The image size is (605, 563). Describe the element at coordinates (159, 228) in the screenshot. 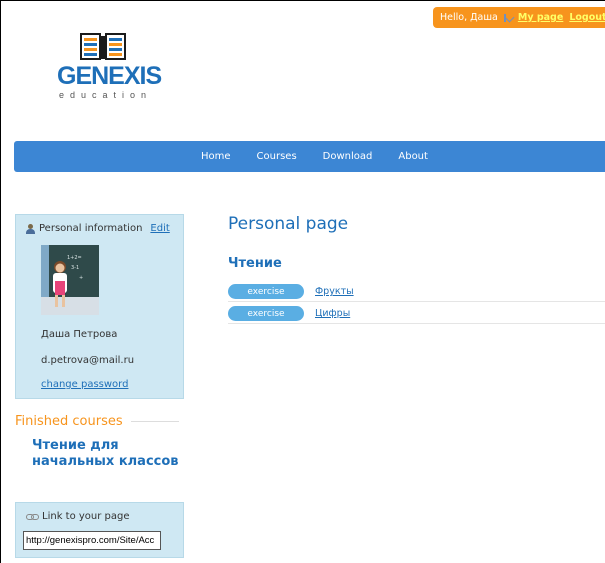

I see `edit-link: Edit` at that location.